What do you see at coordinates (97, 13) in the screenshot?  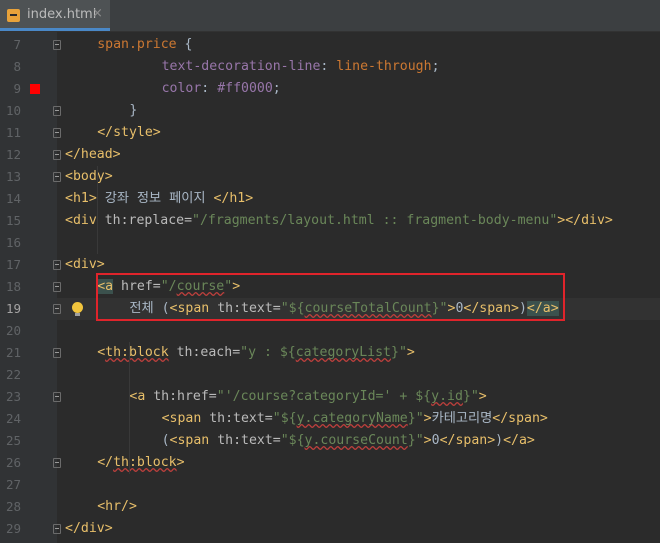 I see `close-icon: ×` at bounding box center [97, 13].